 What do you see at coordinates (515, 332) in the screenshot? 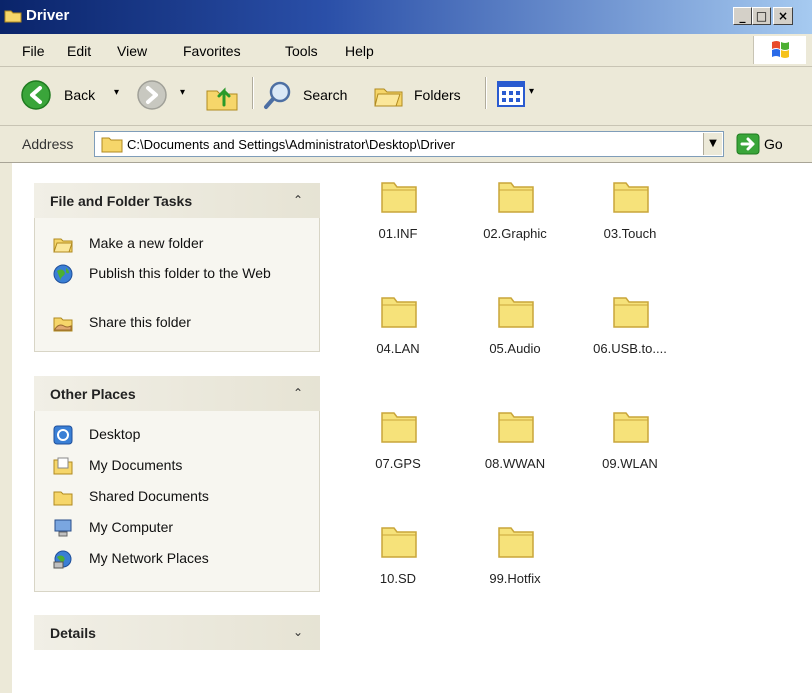
I see `folder-item: 05.Audio` at bounding box center [515, 332].